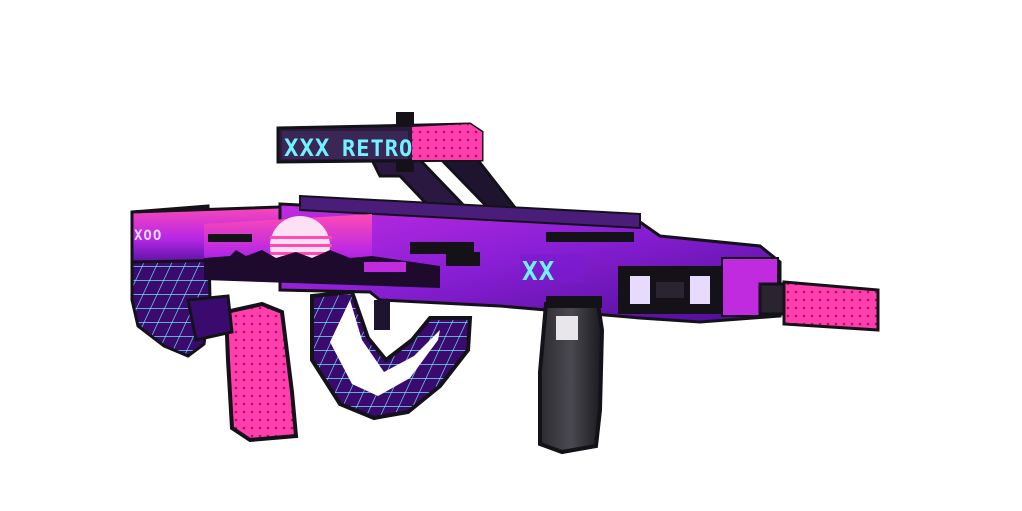 This screenshot has height=511, width=1022. Describe the element at coordinates (148, 236) in the screenshot. I see `stock-label: XOO` at that location.